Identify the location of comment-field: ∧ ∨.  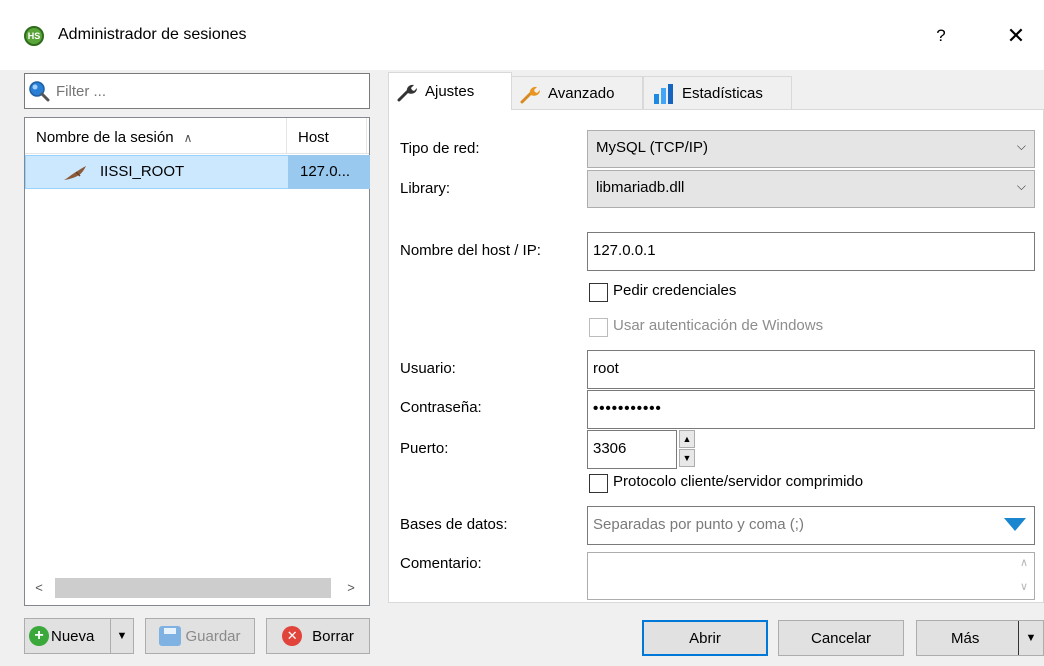
(811, 576).